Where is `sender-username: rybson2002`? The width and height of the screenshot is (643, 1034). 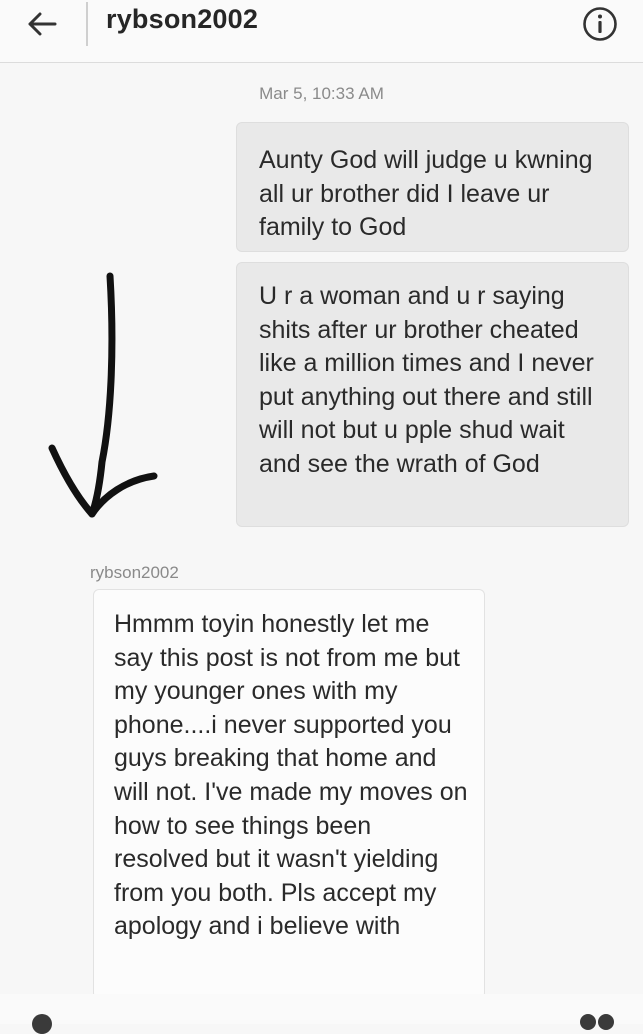 sender-username: rybson2002 is located at coordinates (134, 573).